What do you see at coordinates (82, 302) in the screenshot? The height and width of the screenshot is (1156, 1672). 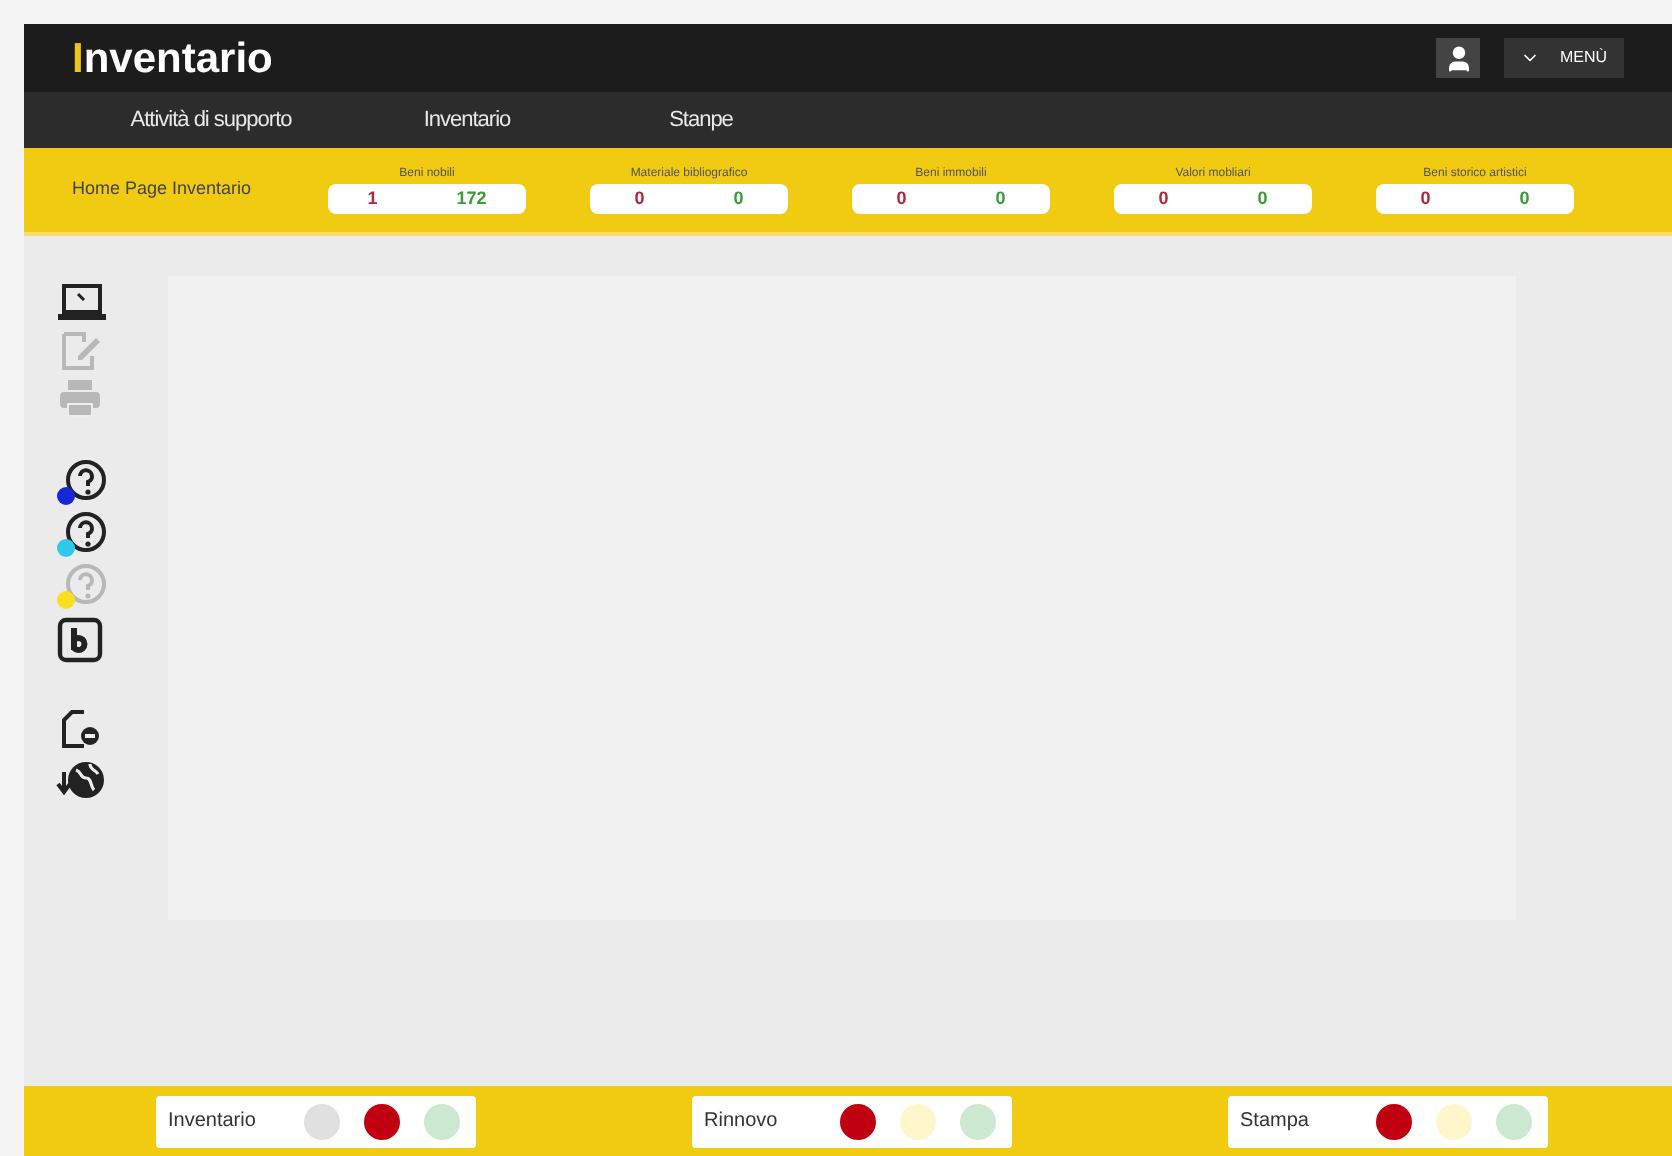 I see `laptop-icon` at bounding box center [82, 302].